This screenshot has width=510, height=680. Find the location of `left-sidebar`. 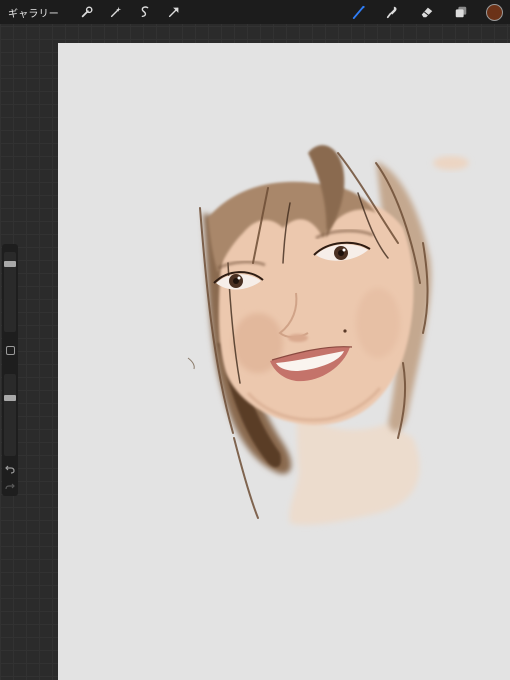

left-sidebar is located at coordinates (10, 370).